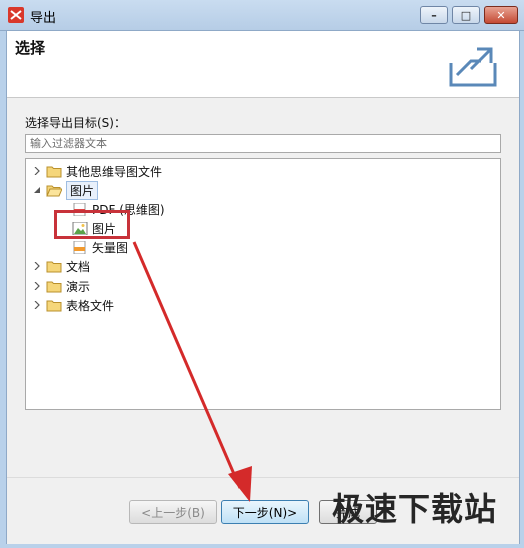 The width and height of the screenshot is (524, 548). I want to click on tree-item-other-mindmap: 其他思维导图文件, so click(97, 171).